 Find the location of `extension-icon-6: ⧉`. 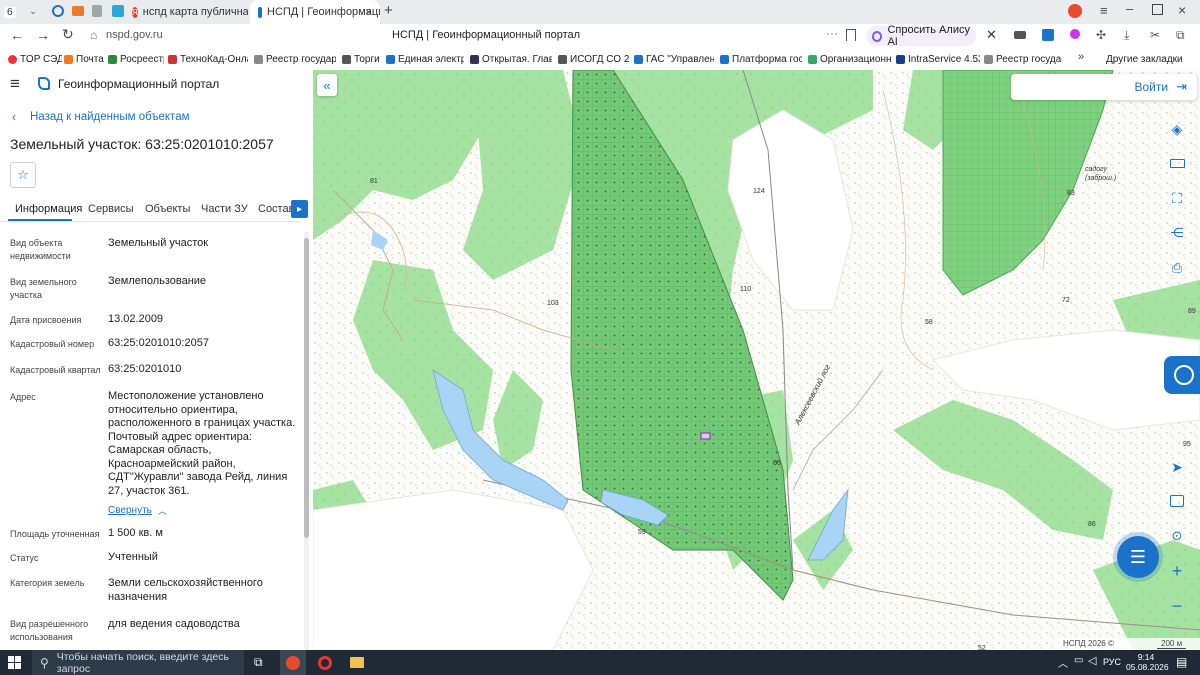

extension-icon-6: ⧉ is located at coordinates (1180, 35).